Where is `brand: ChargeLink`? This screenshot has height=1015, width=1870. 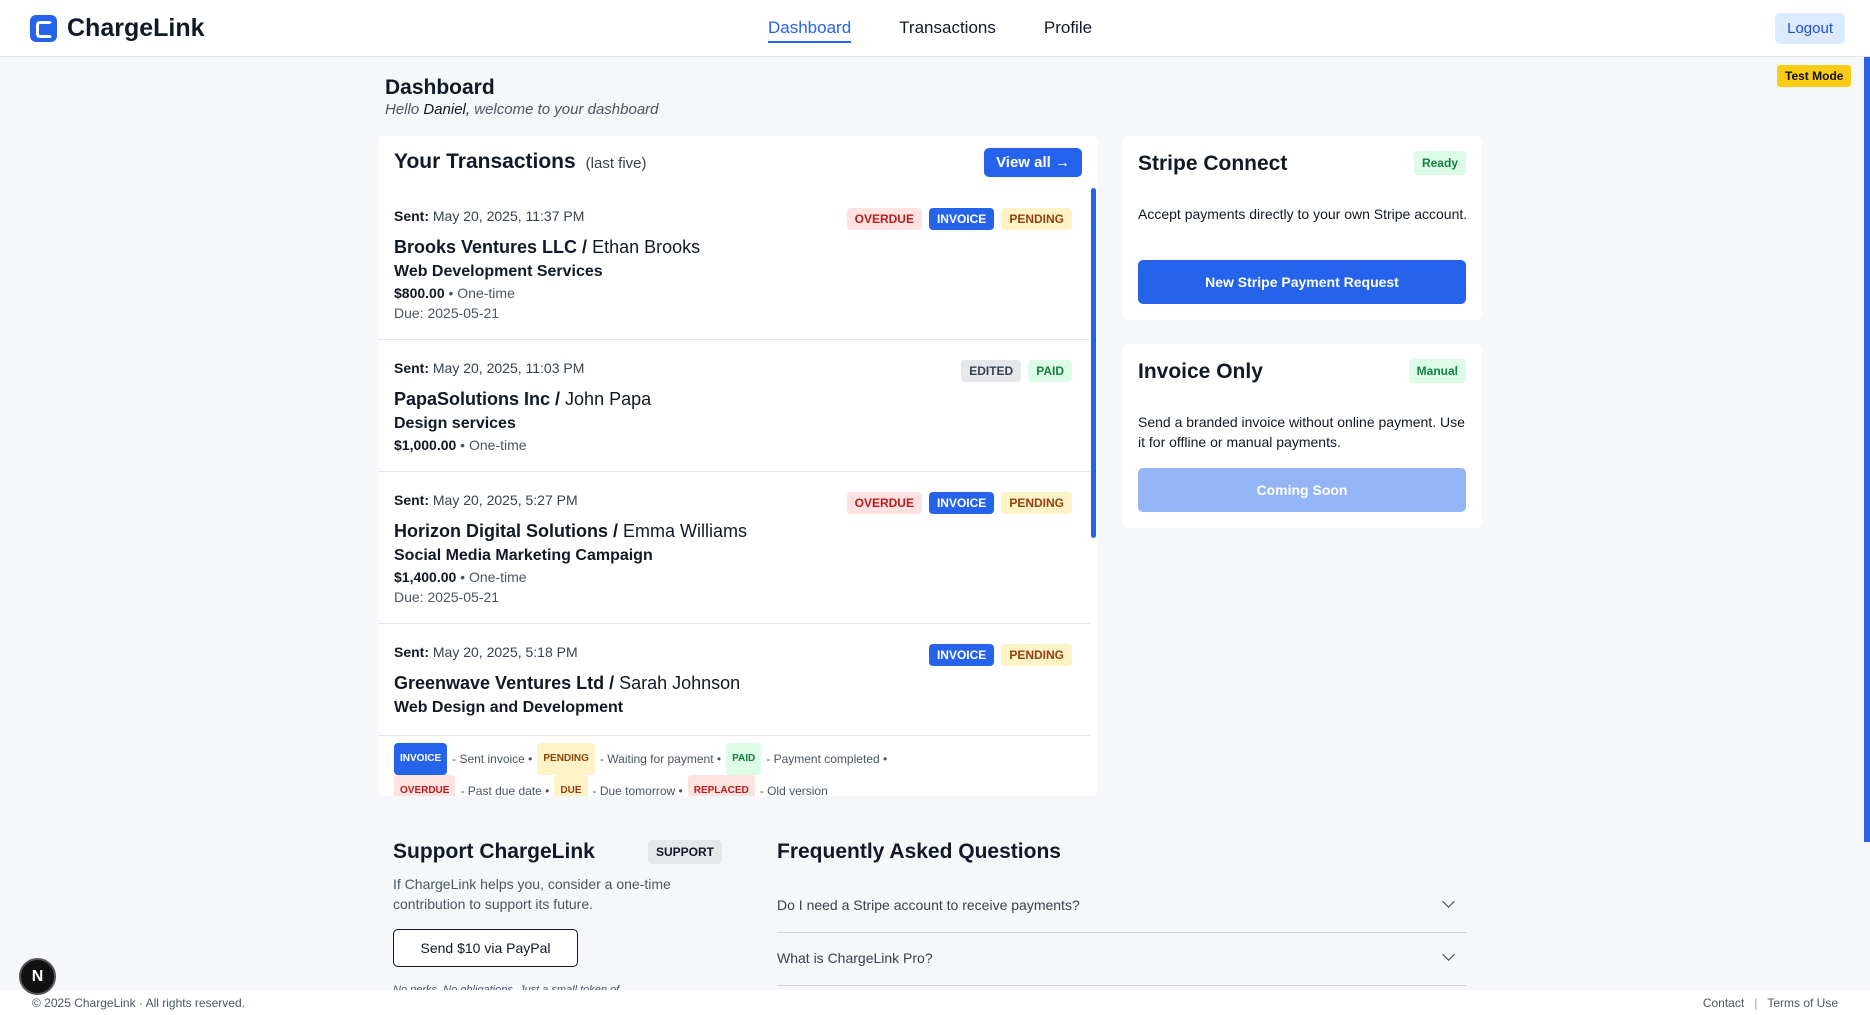 brand: ChargeLink is located at coordinates (117, 28).